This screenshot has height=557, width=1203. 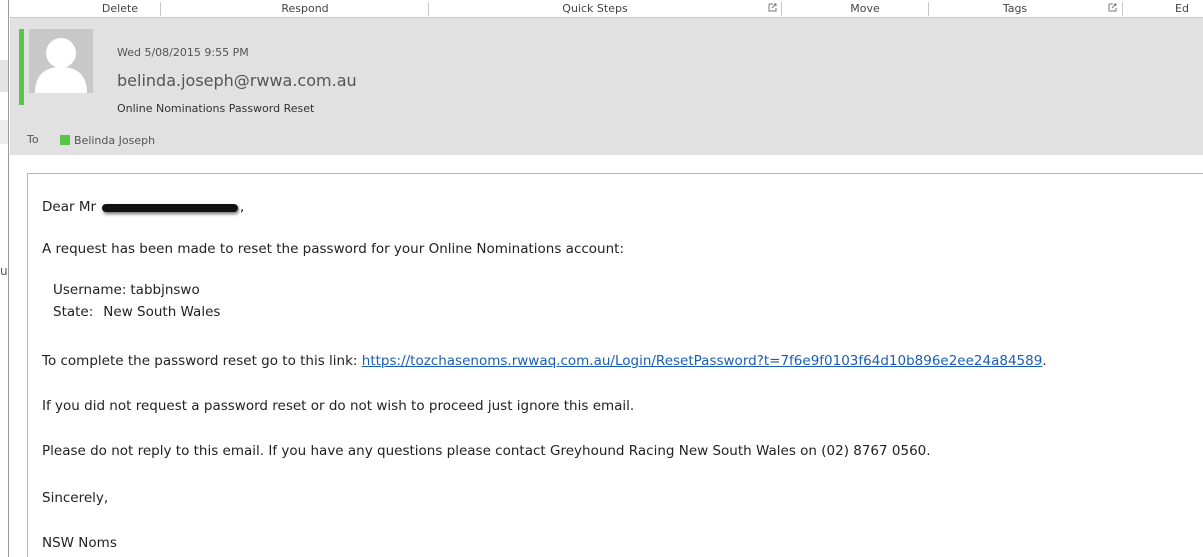 What do you see at coordinates (162, 312) in the screenshot?
I see `state-value: New South Wales` at bounding box center [162, 312].